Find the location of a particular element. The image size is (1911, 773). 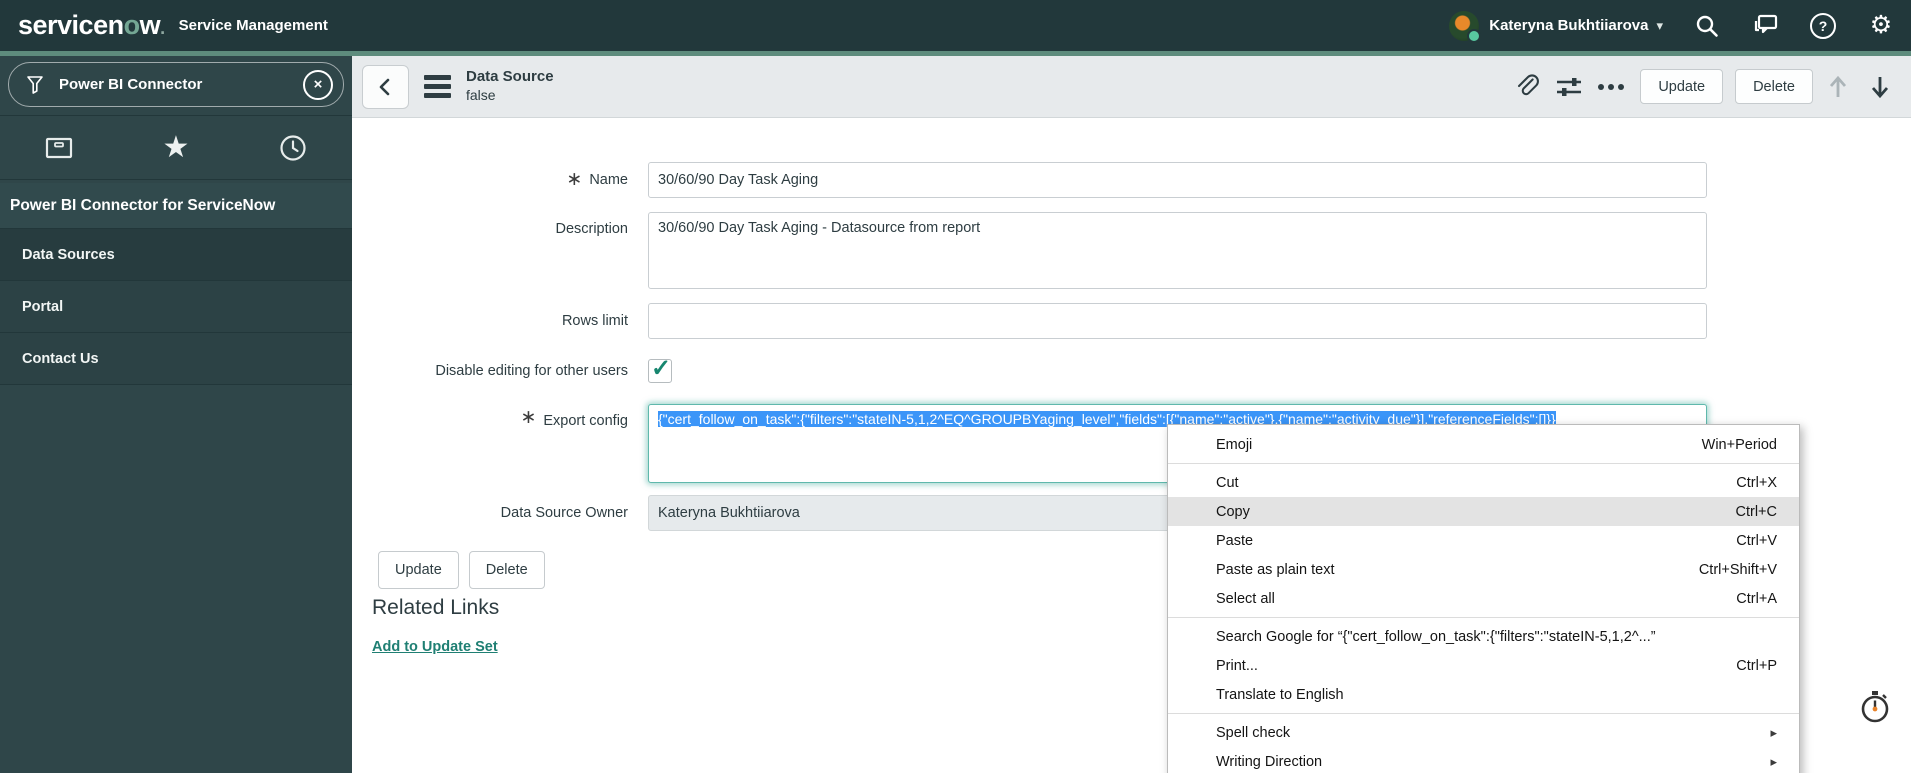

menu-item-cut: Cut Ctrl+X is located at coordinates (1483, 482).